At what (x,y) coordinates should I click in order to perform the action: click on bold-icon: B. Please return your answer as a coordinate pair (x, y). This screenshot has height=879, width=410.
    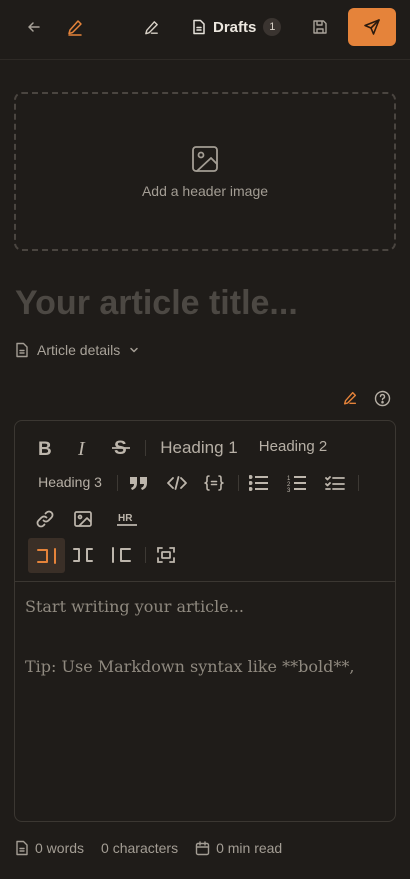
    Looking at the image, I should click on (45, 448).